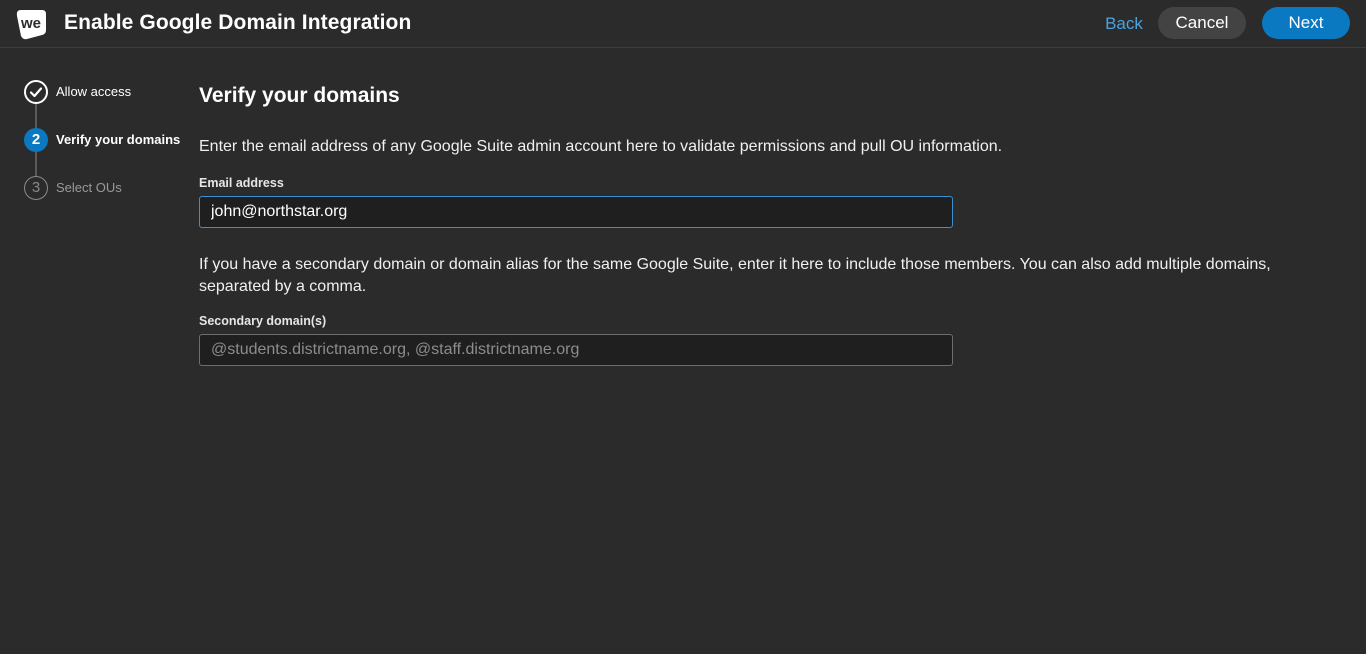  What do you see at coordinates (576, 212) in the screenshot?
I see `email-input` at bounding box center [576, 212].